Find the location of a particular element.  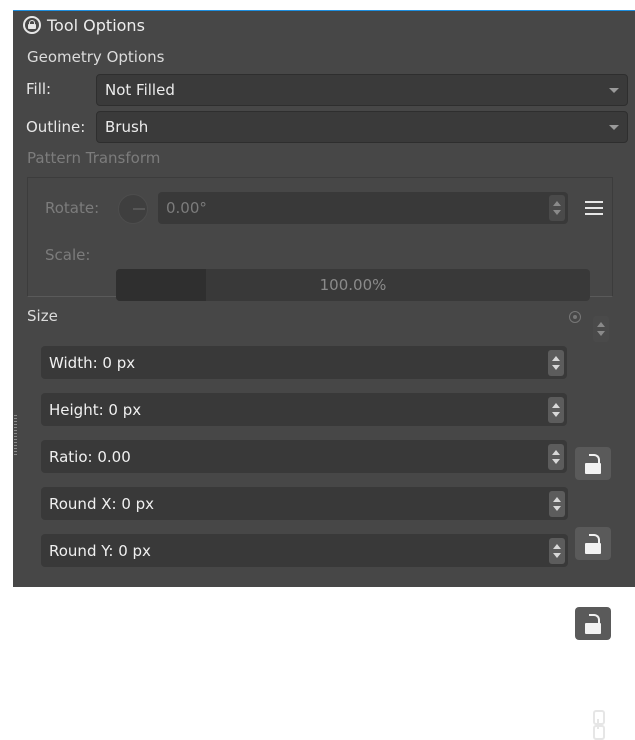

dock-resize-grip is located at coordinates (15, 436).